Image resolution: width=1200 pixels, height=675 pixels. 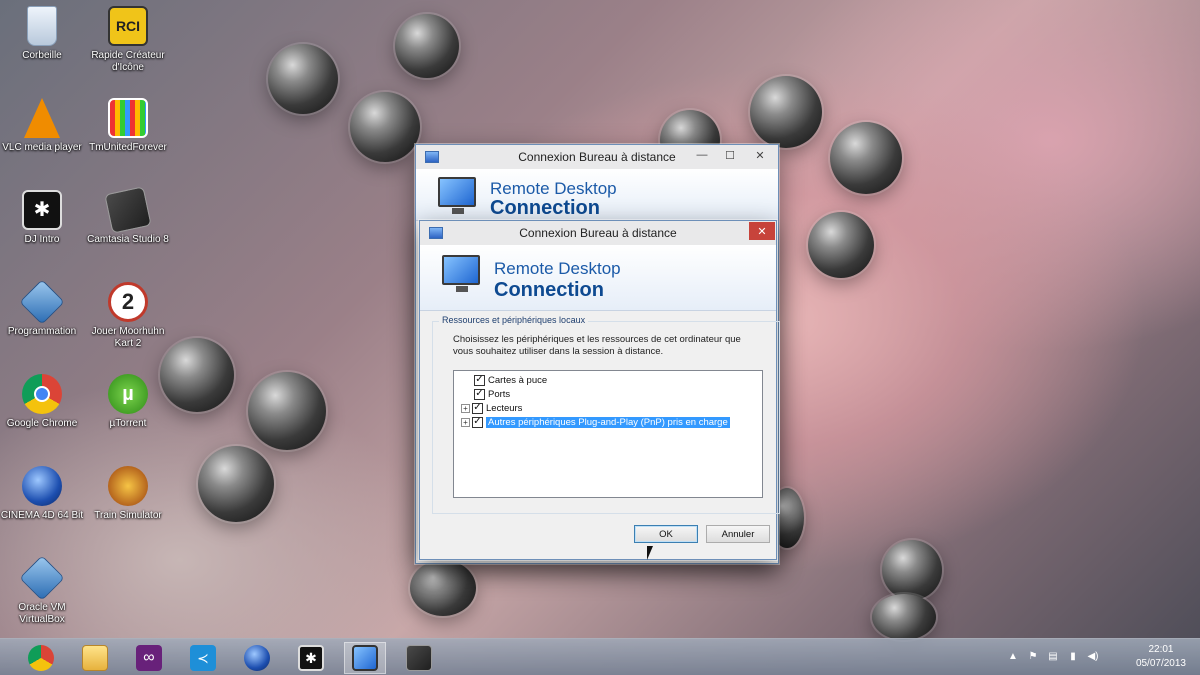 I want to click on desktop-icon-label: µTorrent, so click(x=128, y=423).